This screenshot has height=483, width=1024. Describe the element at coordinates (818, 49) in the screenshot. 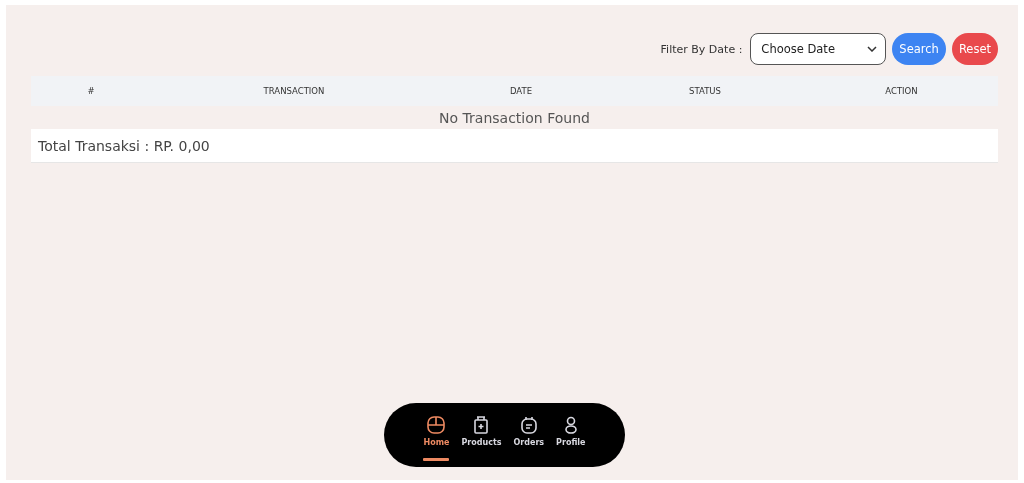

I see `date-select: Choose Date` at that location.